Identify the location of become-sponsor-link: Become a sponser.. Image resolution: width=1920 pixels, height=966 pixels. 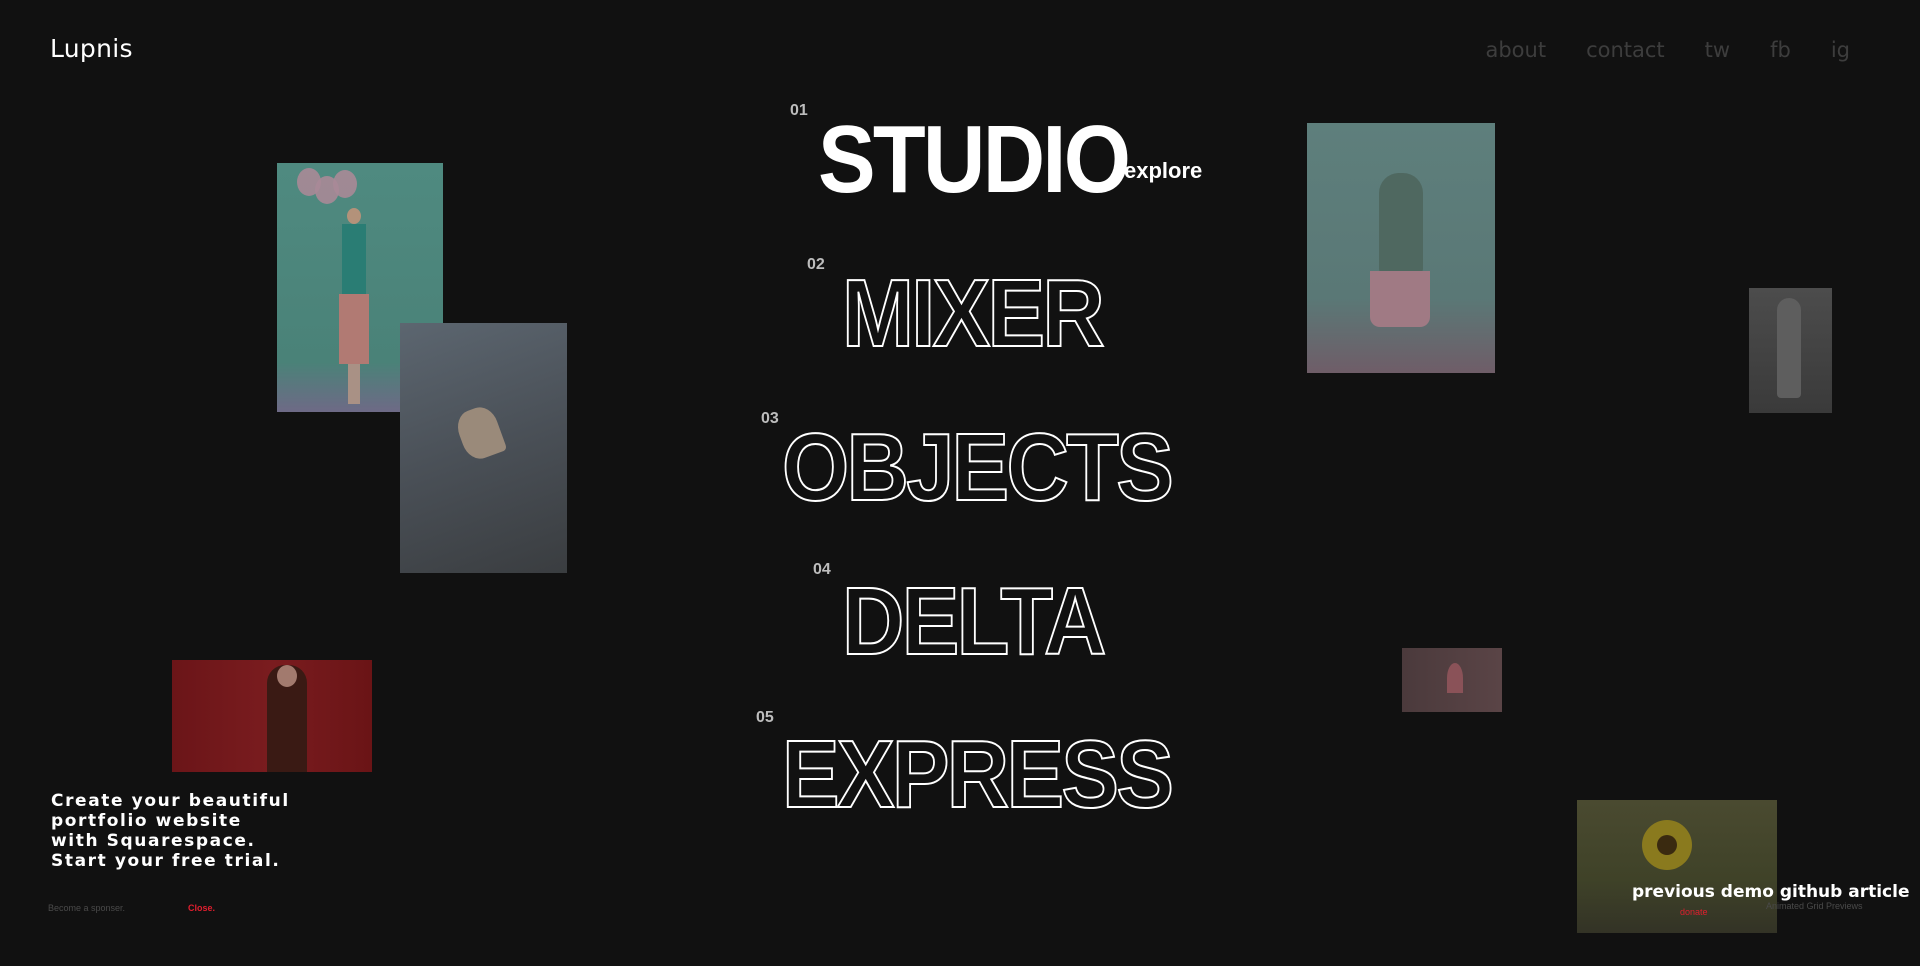
(86, 908).